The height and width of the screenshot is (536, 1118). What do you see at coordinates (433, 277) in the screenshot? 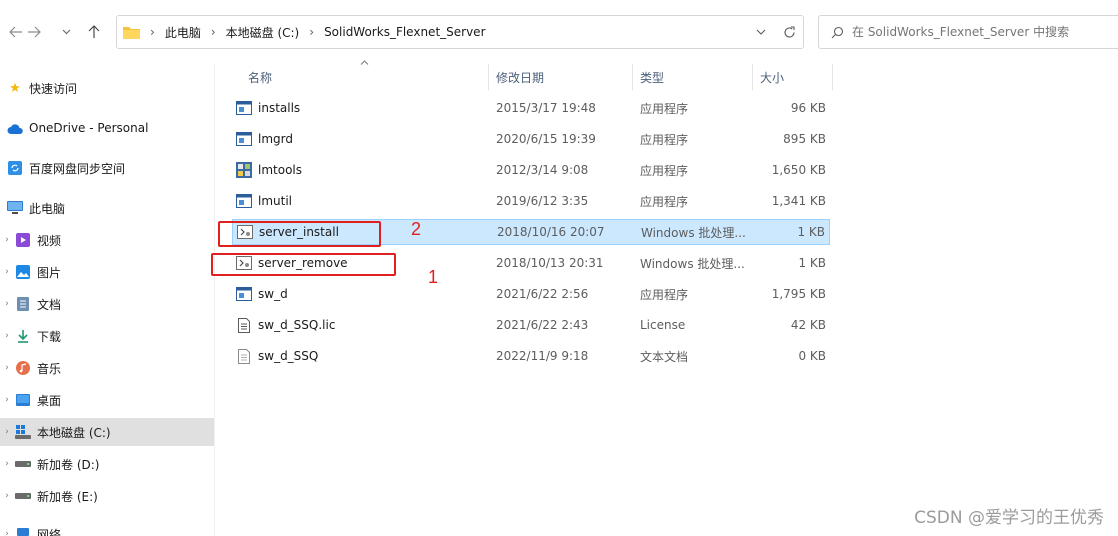
I see `annotation-step-1: 1` at bounding box center [433, 277].